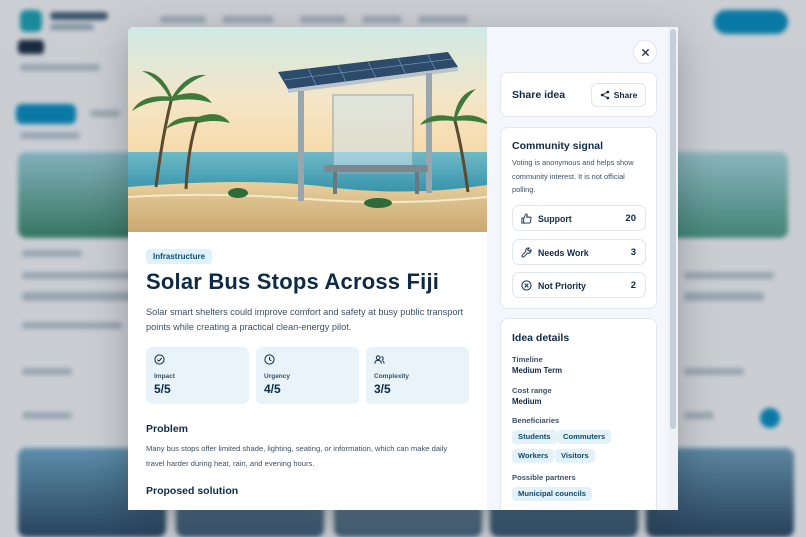 The height and width of the screenshot is (537, 806). Describe the element at coordinates (541, 338) in the screenshot. I see `idea-details-title: Idea details` at that location.